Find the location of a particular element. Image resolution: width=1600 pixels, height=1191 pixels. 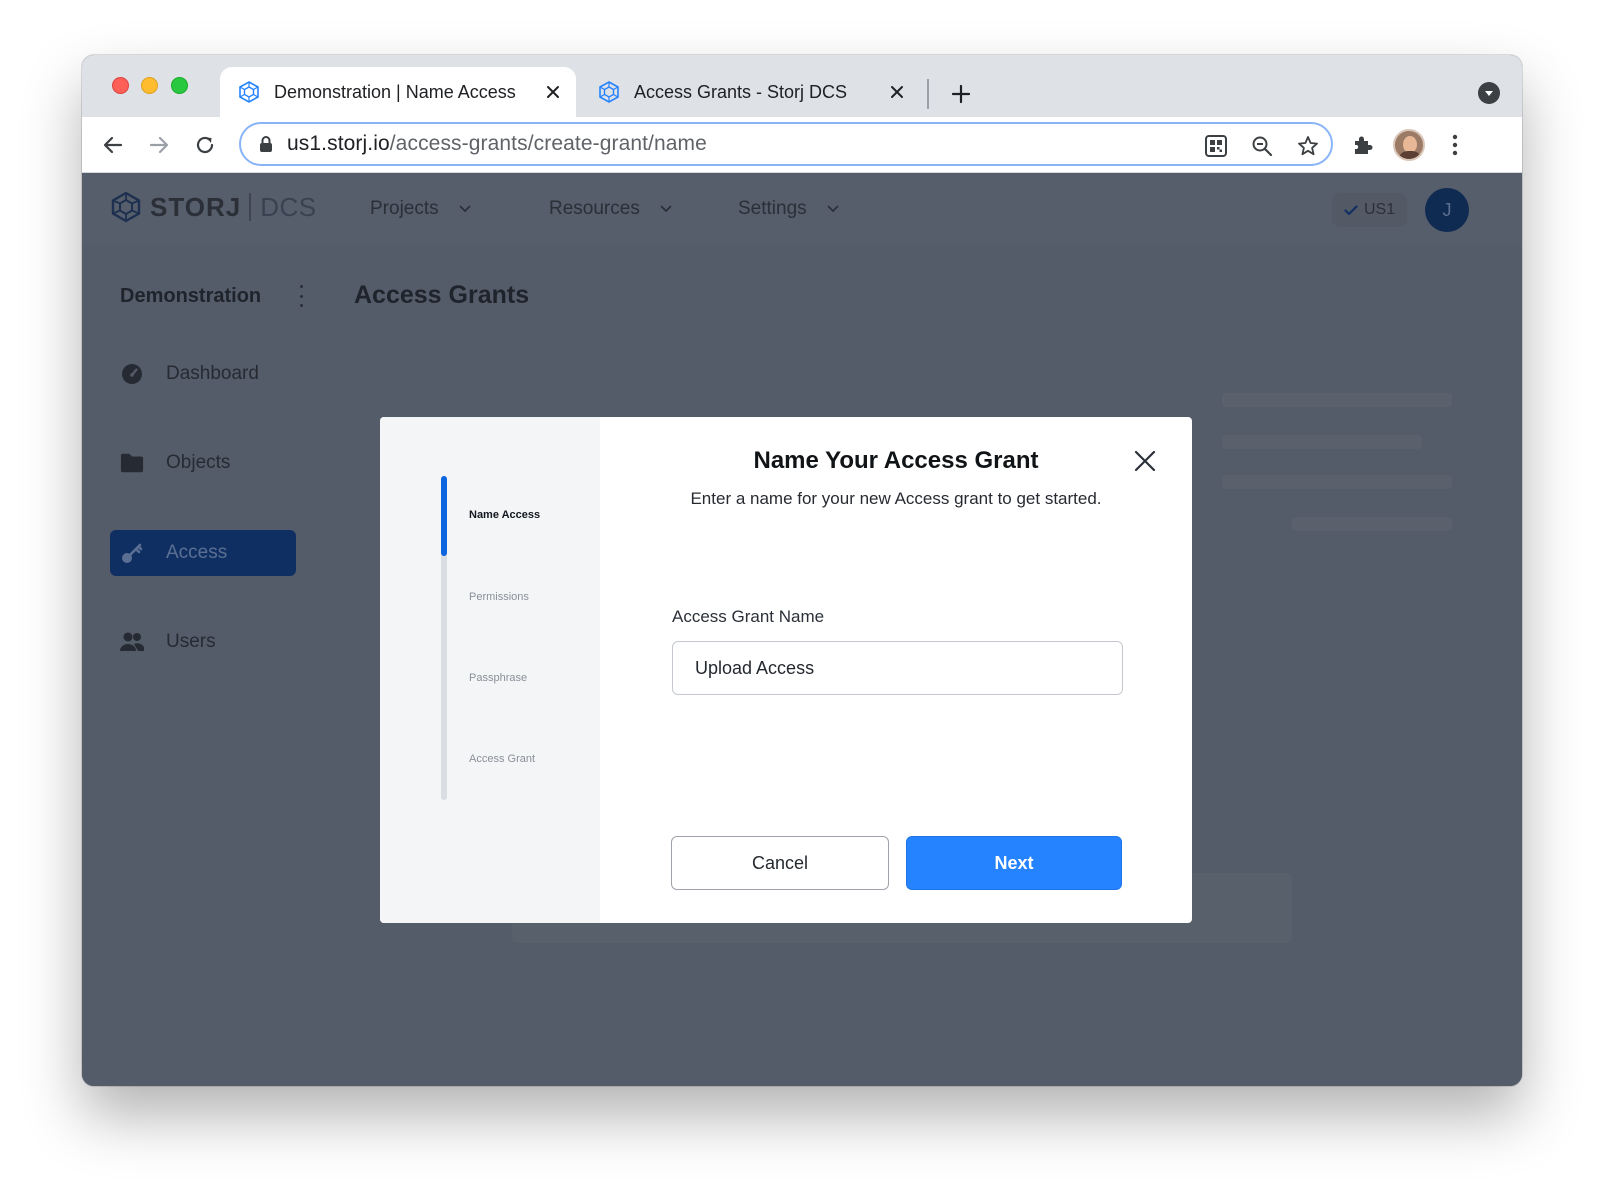

project-name: Demonstration is located at coordinates (190, 296).